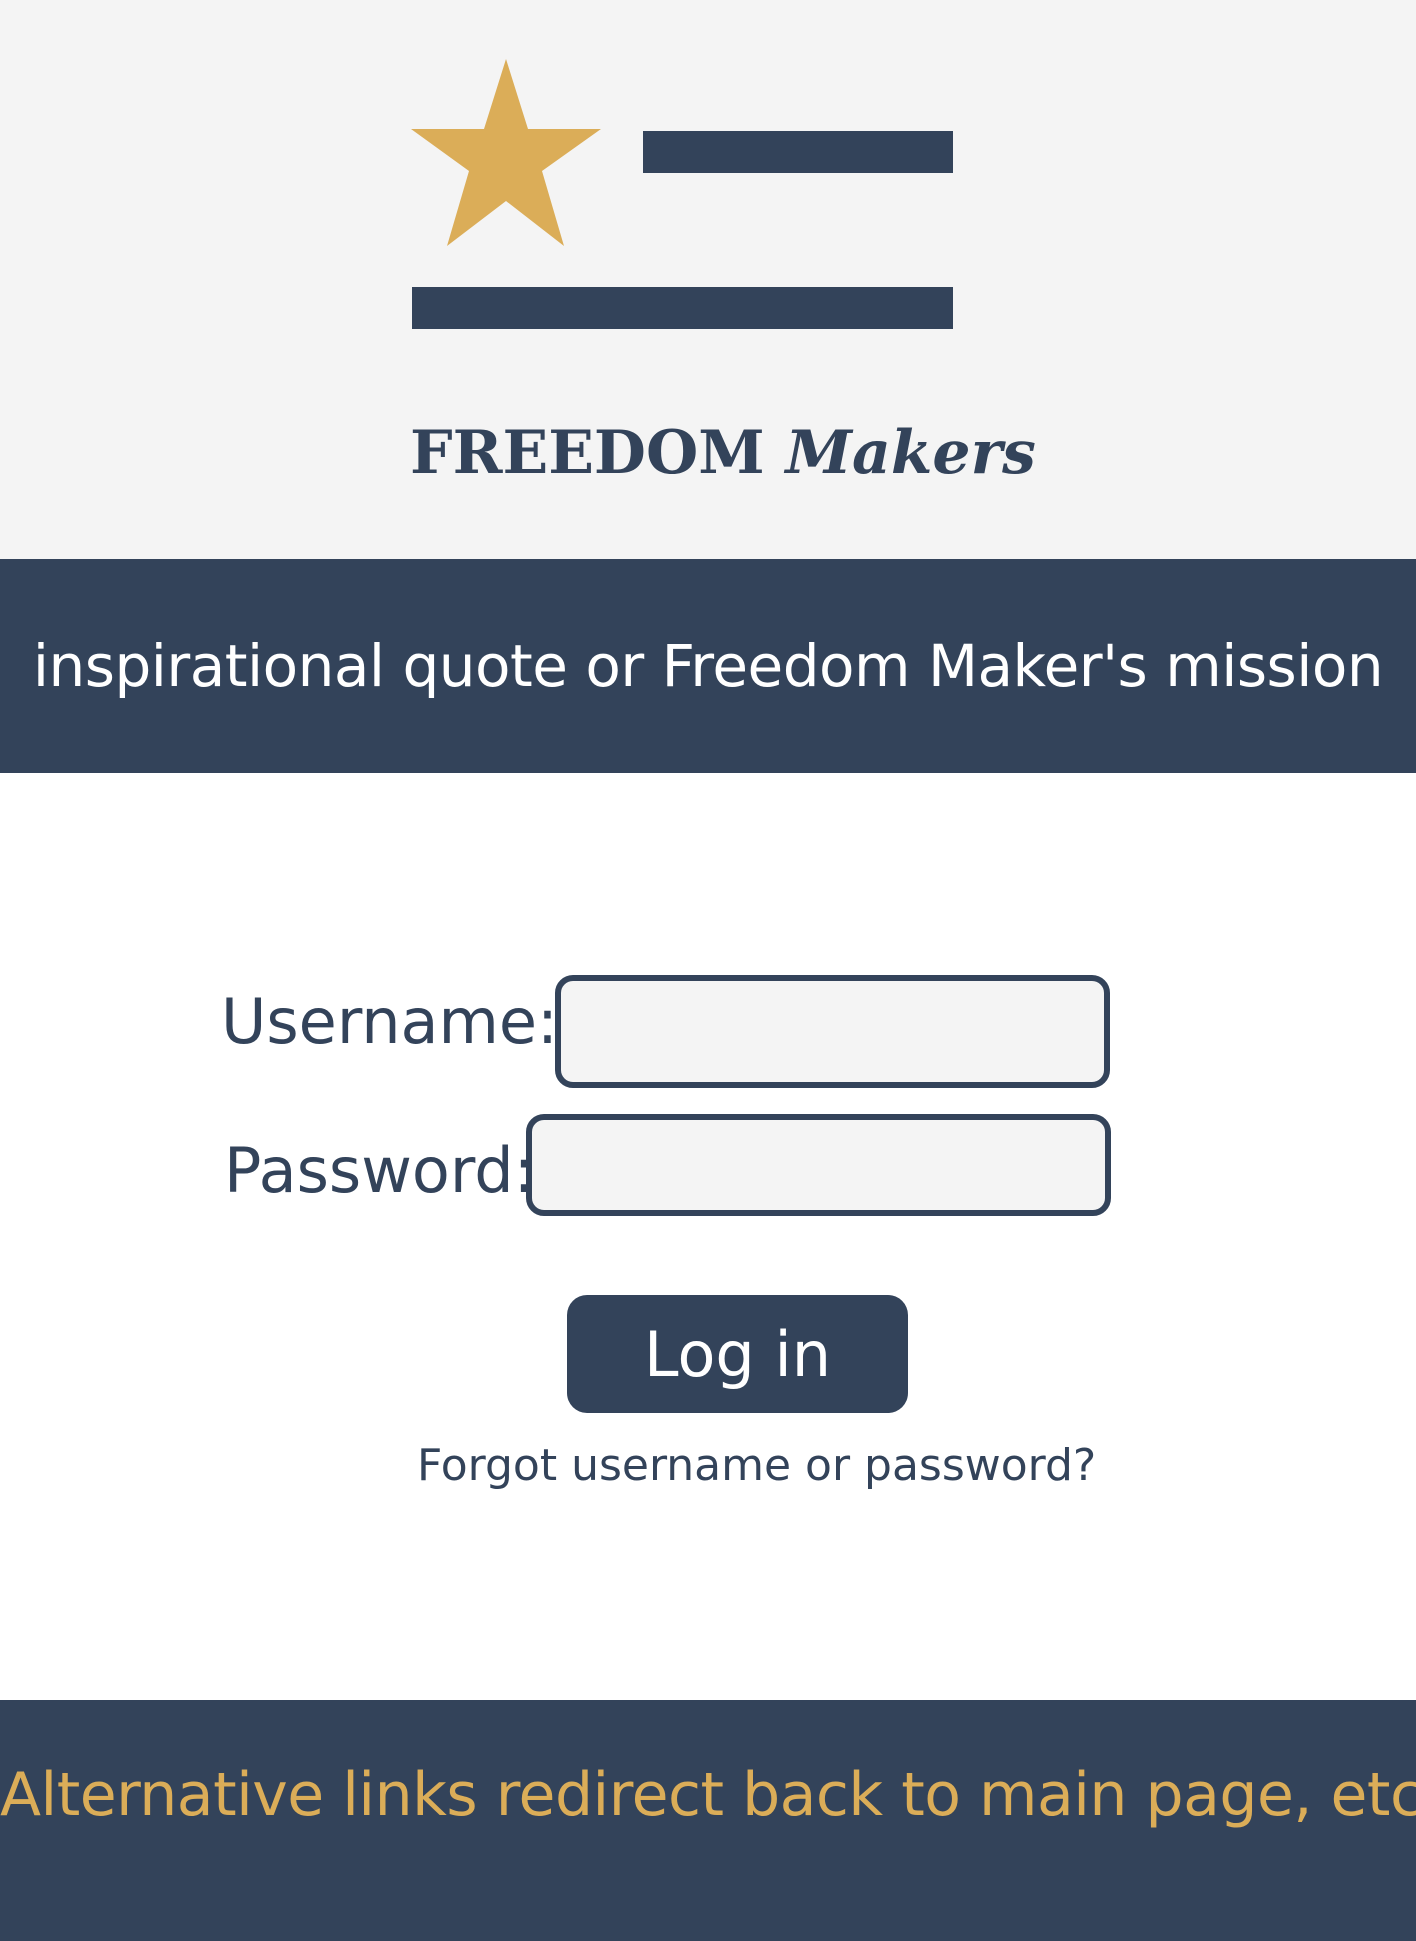  What do you see at coordinates (389, 1021) in the screenshot?
I see `username-label: Username:` at bounding box center [389, 1021].